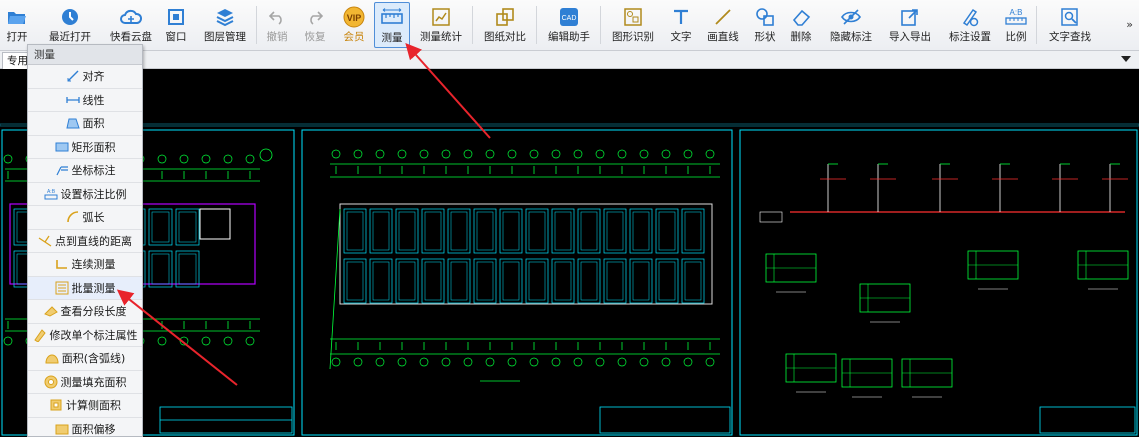  Describe the element at coordinates (226, 420) in the screenshot. I see `title-block-left` at that location.